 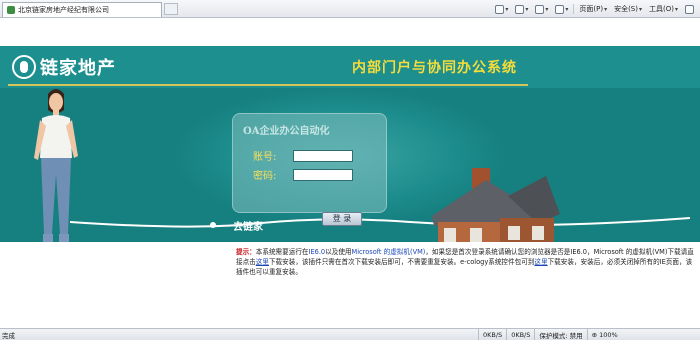 What do you see at coordinates (492, 334) in the screenshot?
I see `download-speed: 0KB/S` at bounding box center [492, 334].